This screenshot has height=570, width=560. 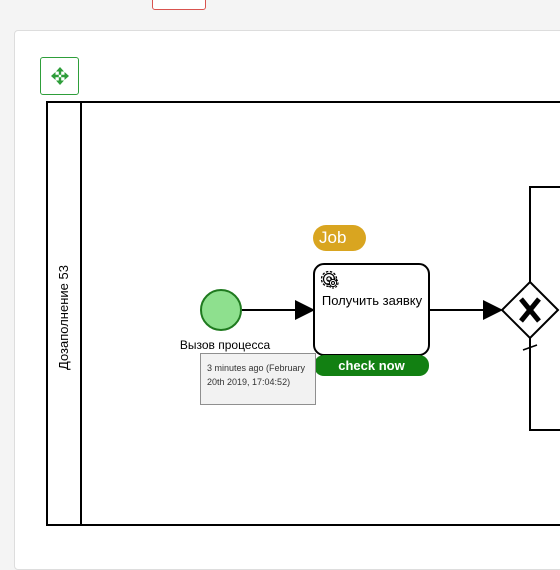 What do you see at coordinates (371, 365) in the screenshot?
I see `check-now-button: check now` at bounding box center [371, 365].